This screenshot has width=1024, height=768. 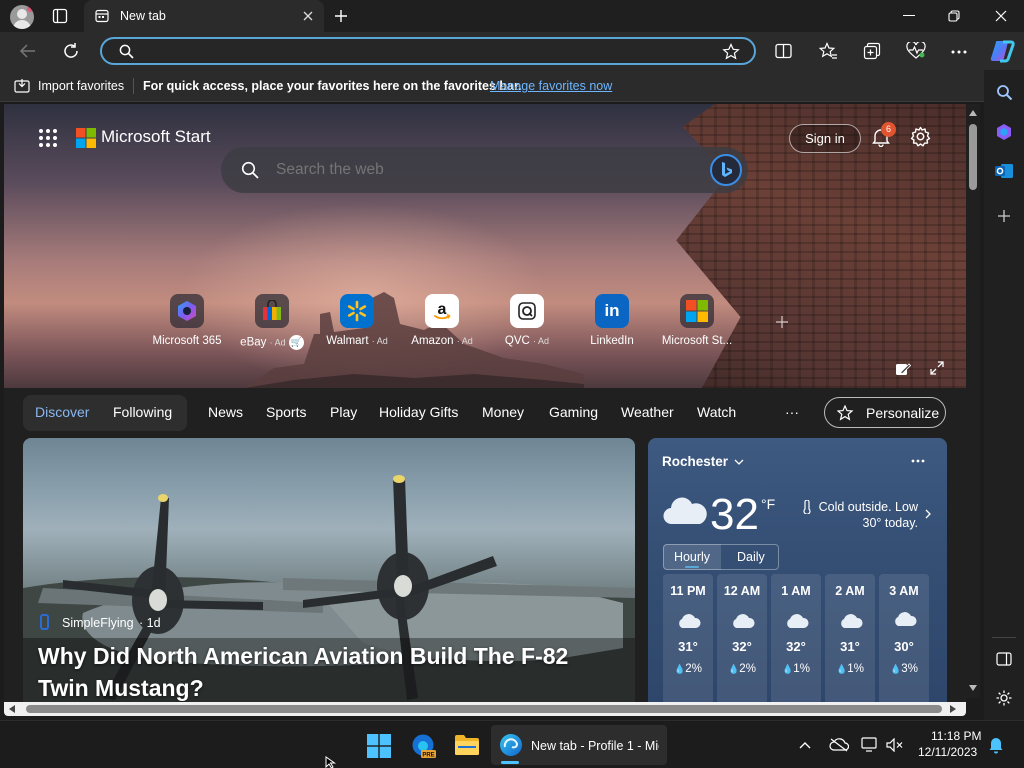 I want to click on tab-following: Following, so click(x=142, y=412).